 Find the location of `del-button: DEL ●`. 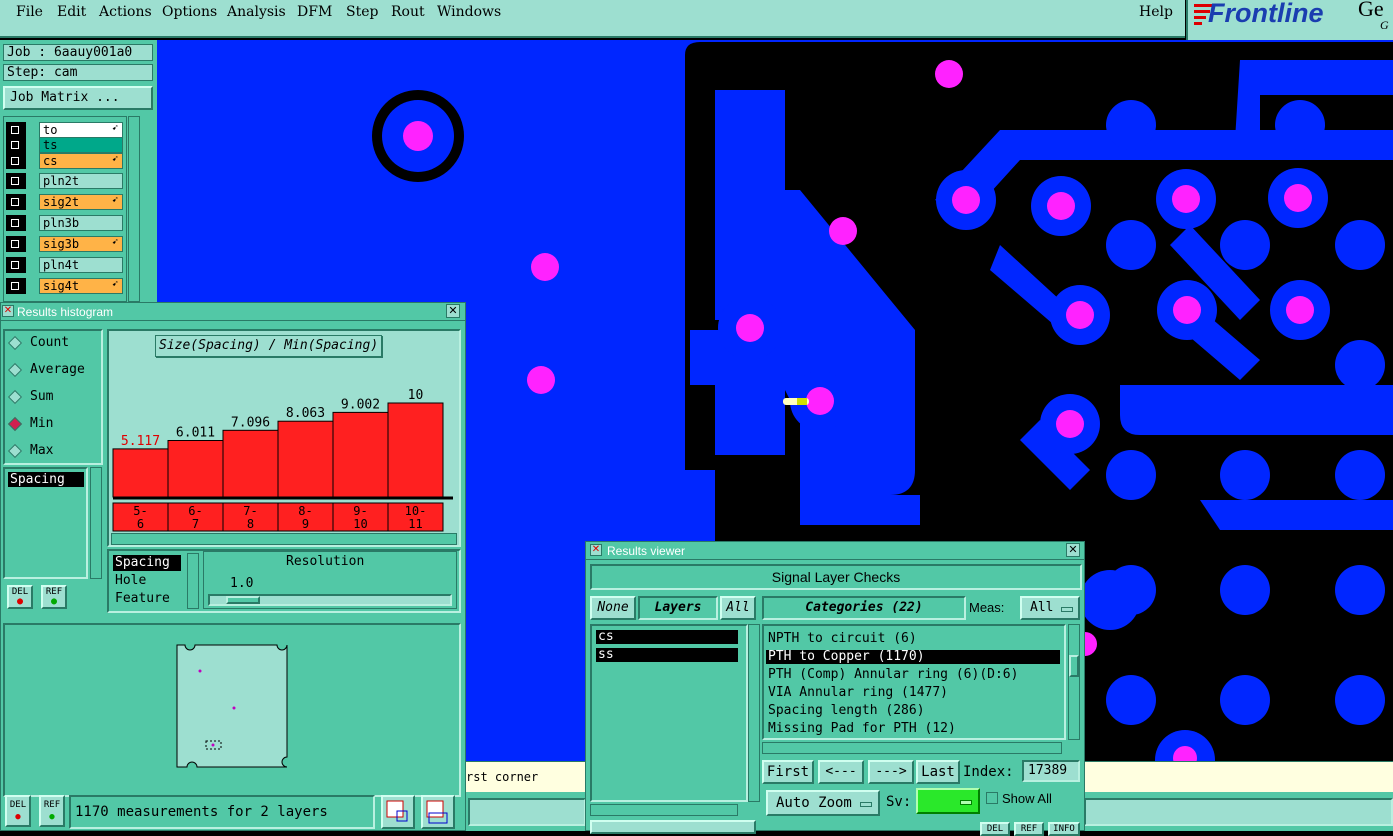

del-button: DEL ● is located at coordinates (20, 597).